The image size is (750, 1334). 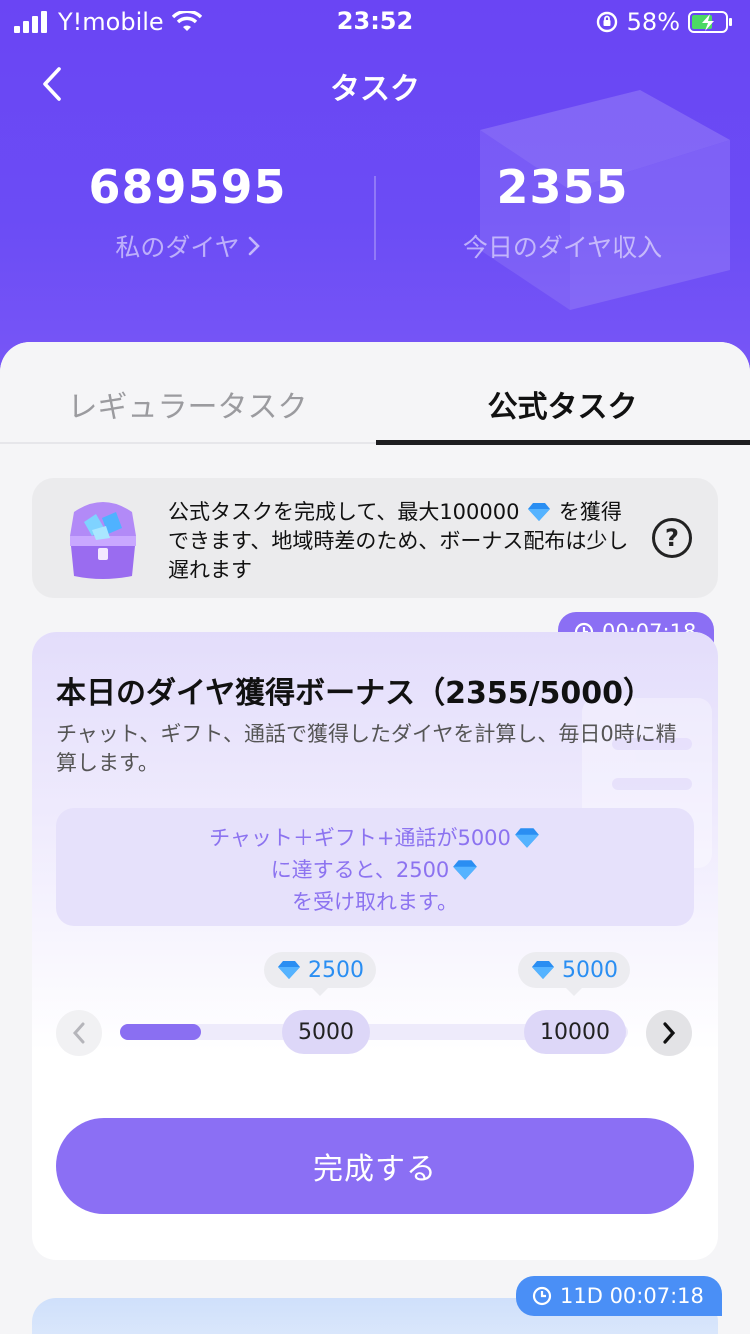 What do you see at coordinates (366, 748) in the screenshot?
I see `task-description: チャット、ギフト、通話で獲得したダイヤを計算し、毎日0時に精算します。` at bounding box center [366, 748].